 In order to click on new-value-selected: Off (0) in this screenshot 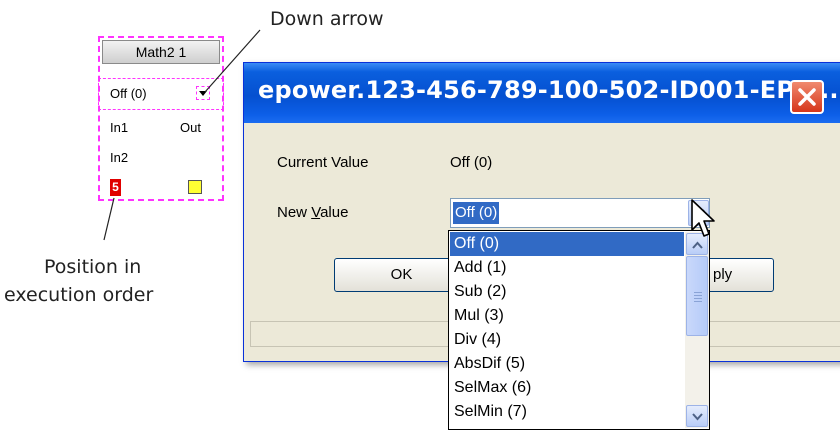, I will do `click(476, 213)`.